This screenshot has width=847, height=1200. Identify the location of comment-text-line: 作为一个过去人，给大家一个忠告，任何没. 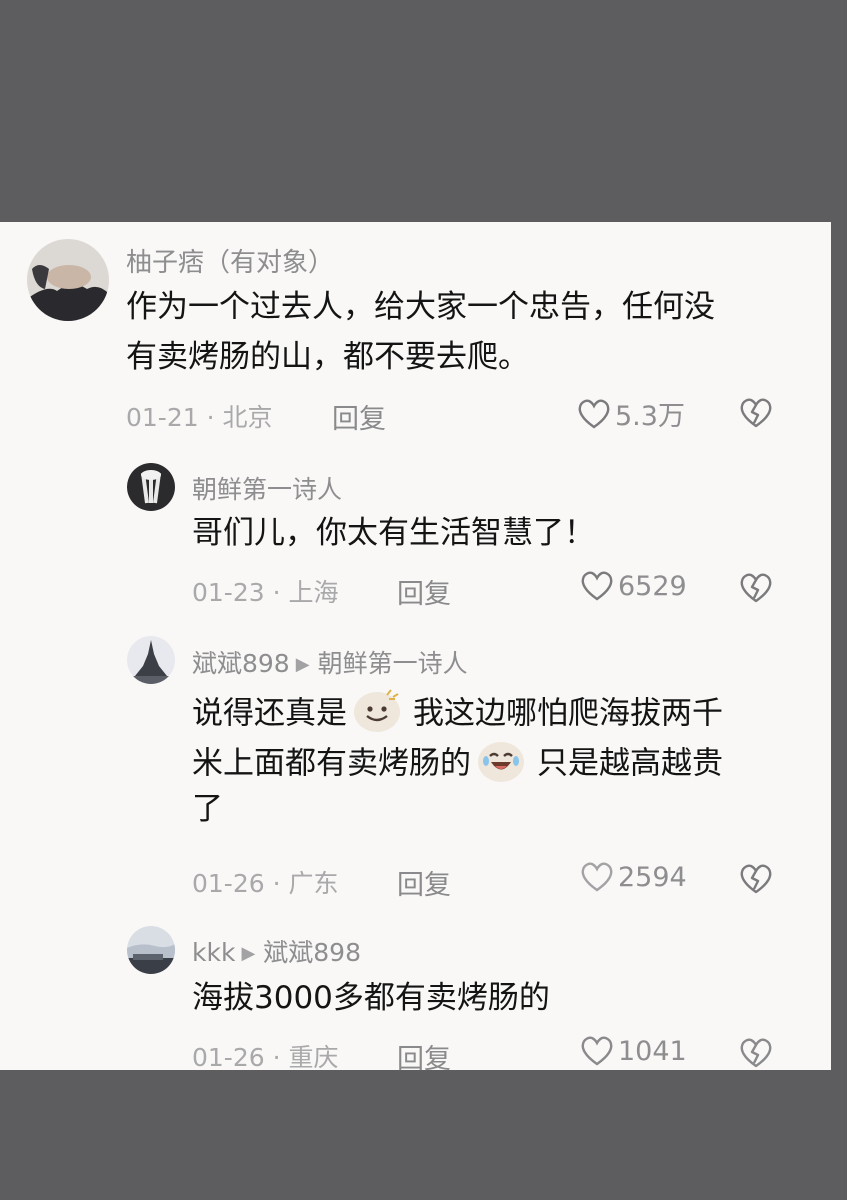
(420, 307).